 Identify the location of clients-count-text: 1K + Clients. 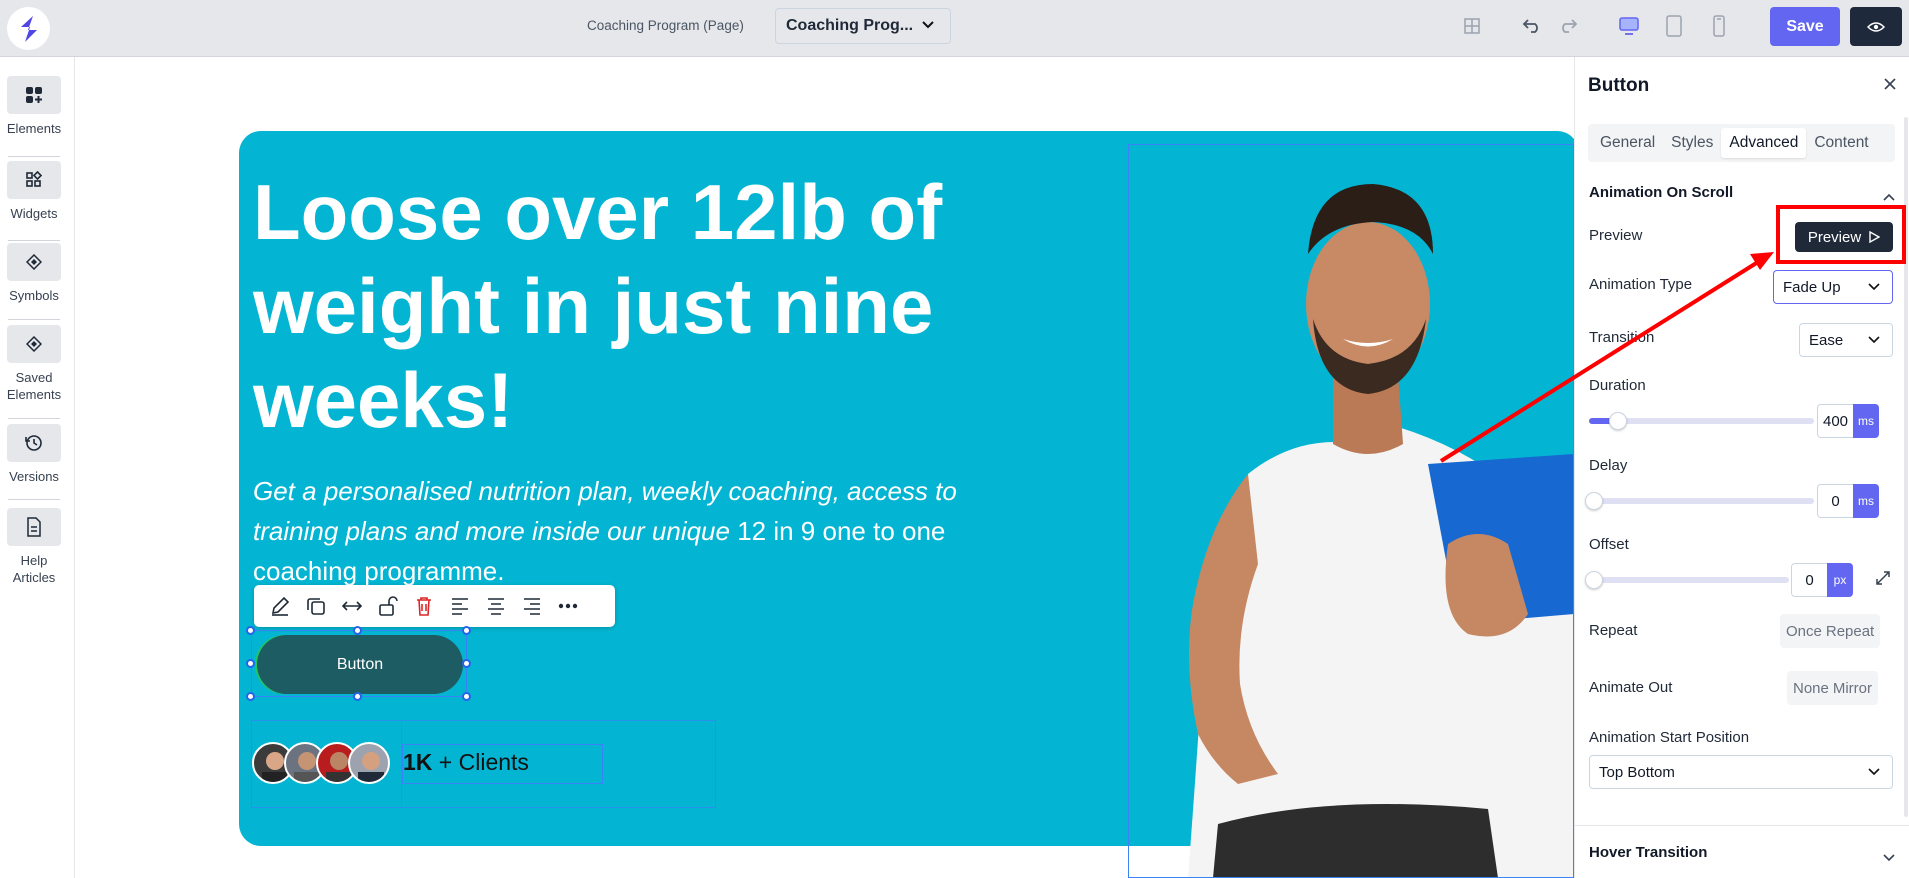
(502, 764).